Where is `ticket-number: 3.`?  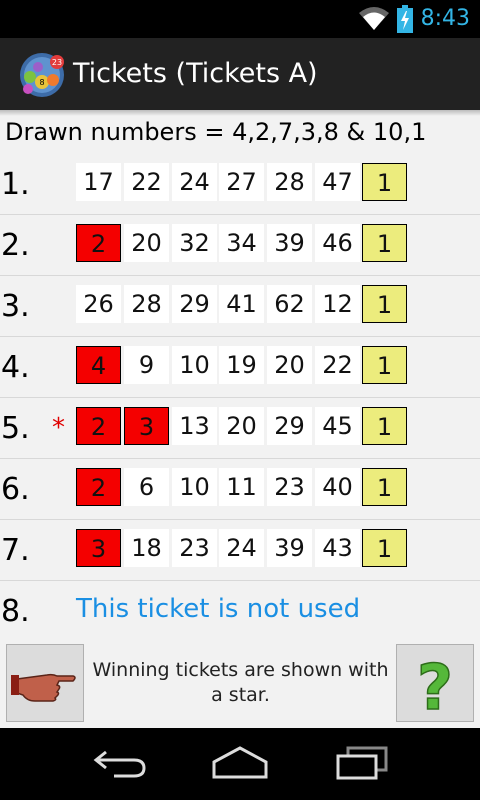 ticket-number: 3. is located at coordinates (15, 306).